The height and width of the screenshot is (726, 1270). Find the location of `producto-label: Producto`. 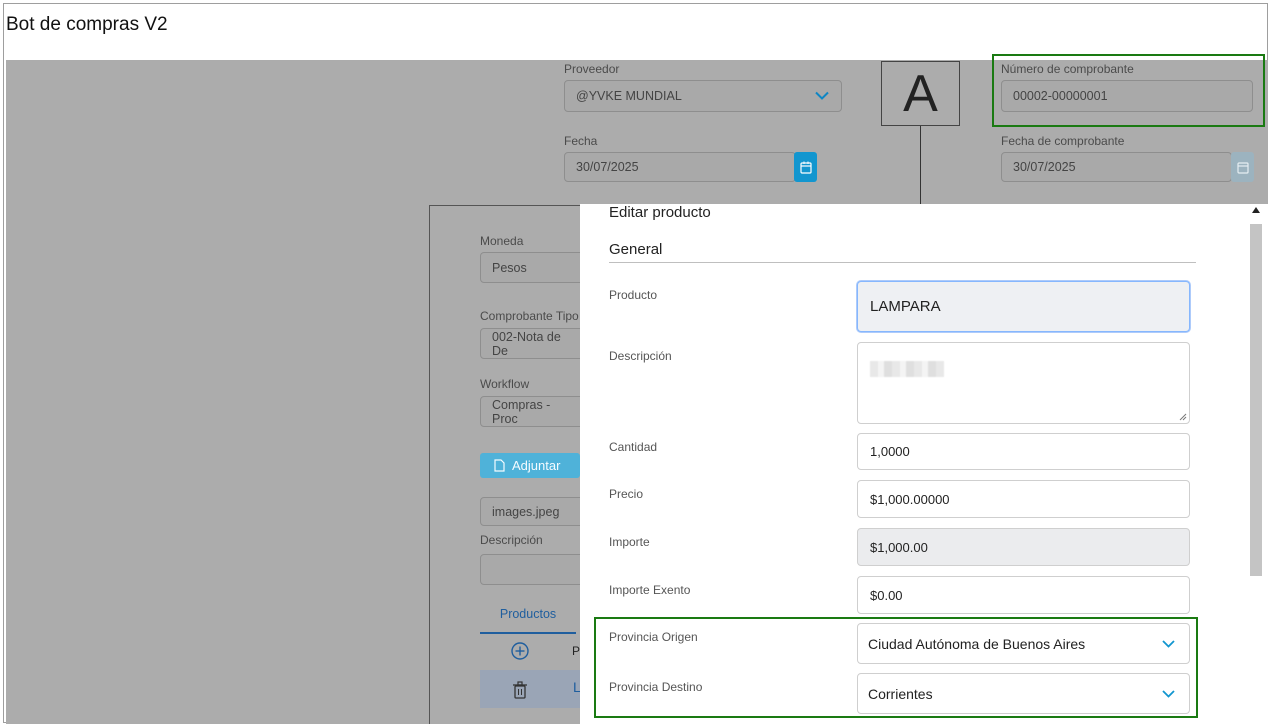

producto-label: Producto is located at coordinates (633, 295).